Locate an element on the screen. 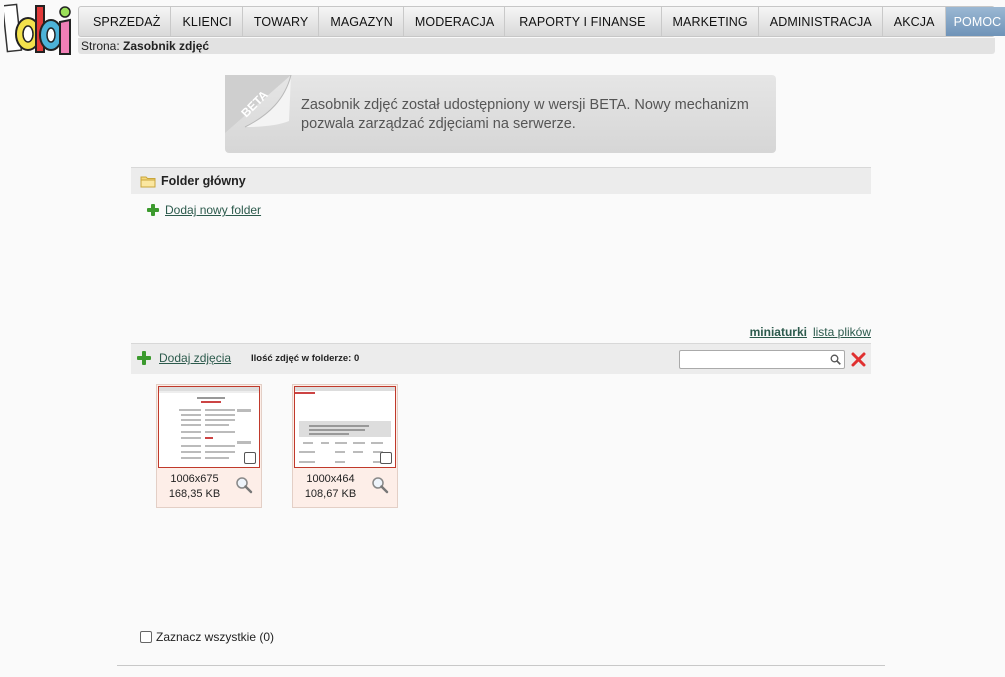  nav-magazyn: MAGAZYN is located at coordinates (361, 21).